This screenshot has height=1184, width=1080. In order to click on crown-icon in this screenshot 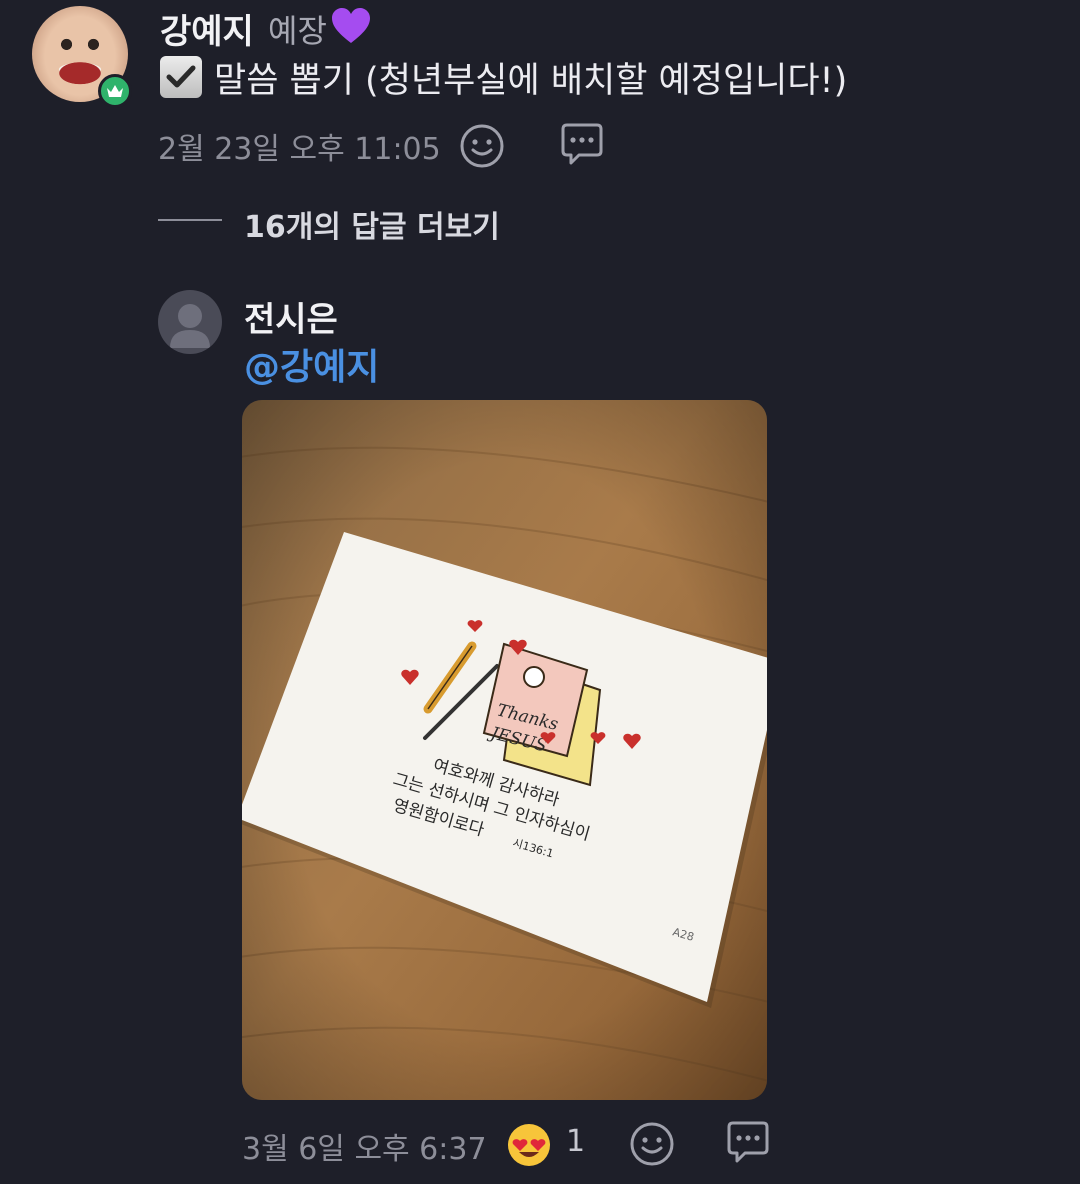, I will do `click(115, 91)`.